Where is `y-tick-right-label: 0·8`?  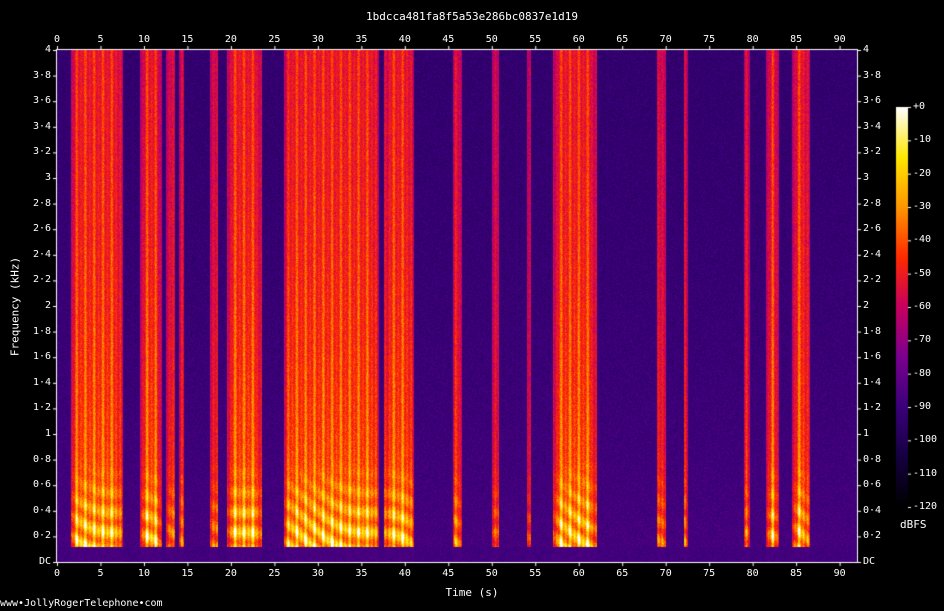 y-tick-right-label: 0·8 is located at coordinates (872, 459).